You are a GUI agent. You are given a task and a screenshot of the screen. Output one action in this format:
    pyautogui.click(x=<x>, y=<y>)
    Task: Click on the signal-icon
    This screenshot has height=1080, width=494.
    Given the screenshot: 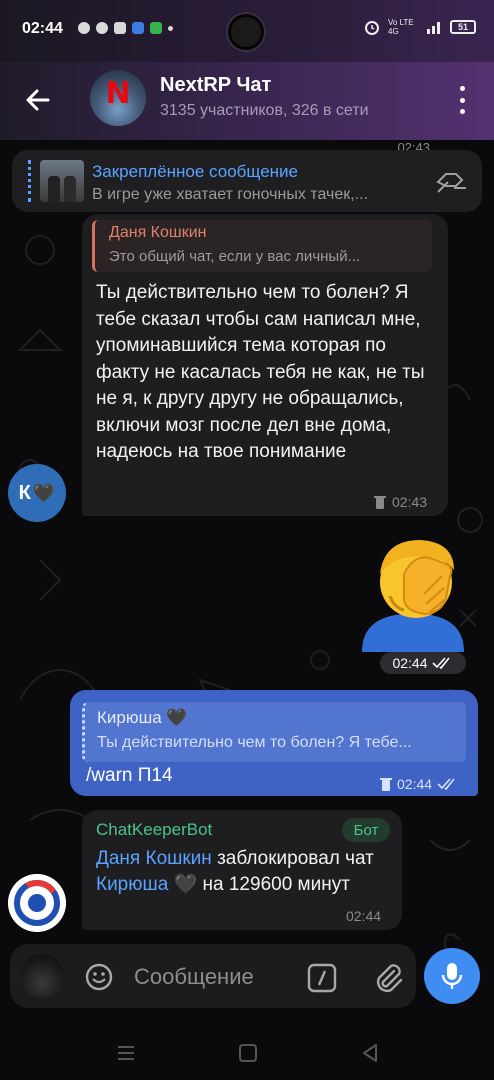 What is the action you would take?
    pyautogui.click(x=433, y=28)
    